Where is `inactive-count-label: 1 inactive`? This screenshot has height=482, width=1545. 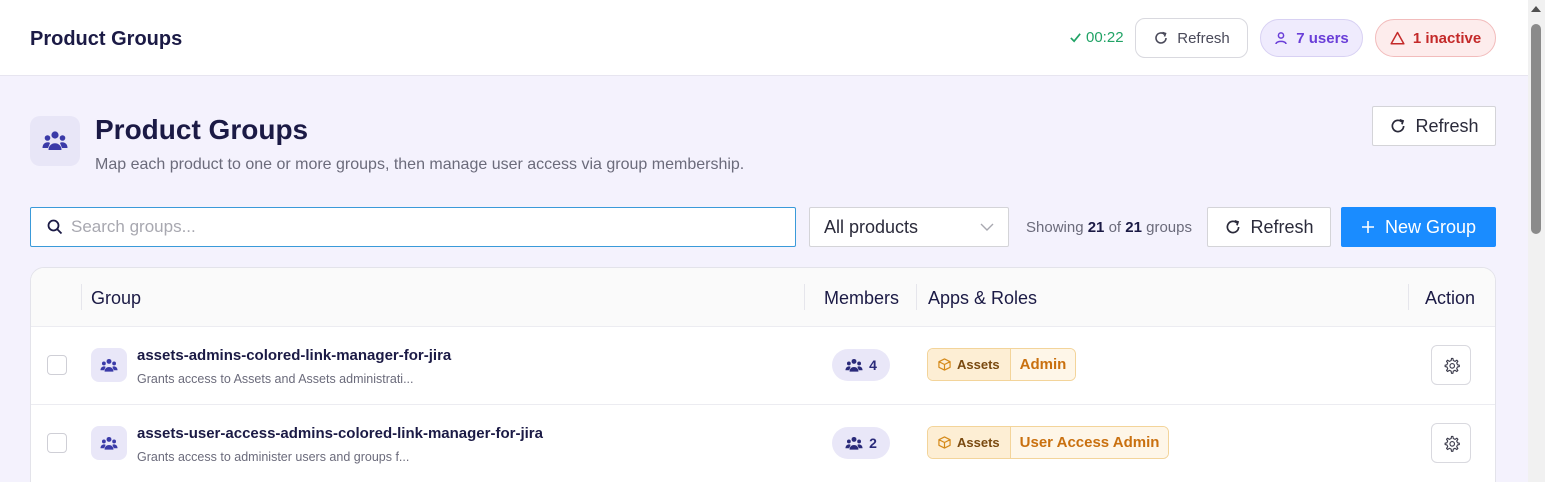
inactive-count-label: 1 inactive is located at coordinates (1447, 38).